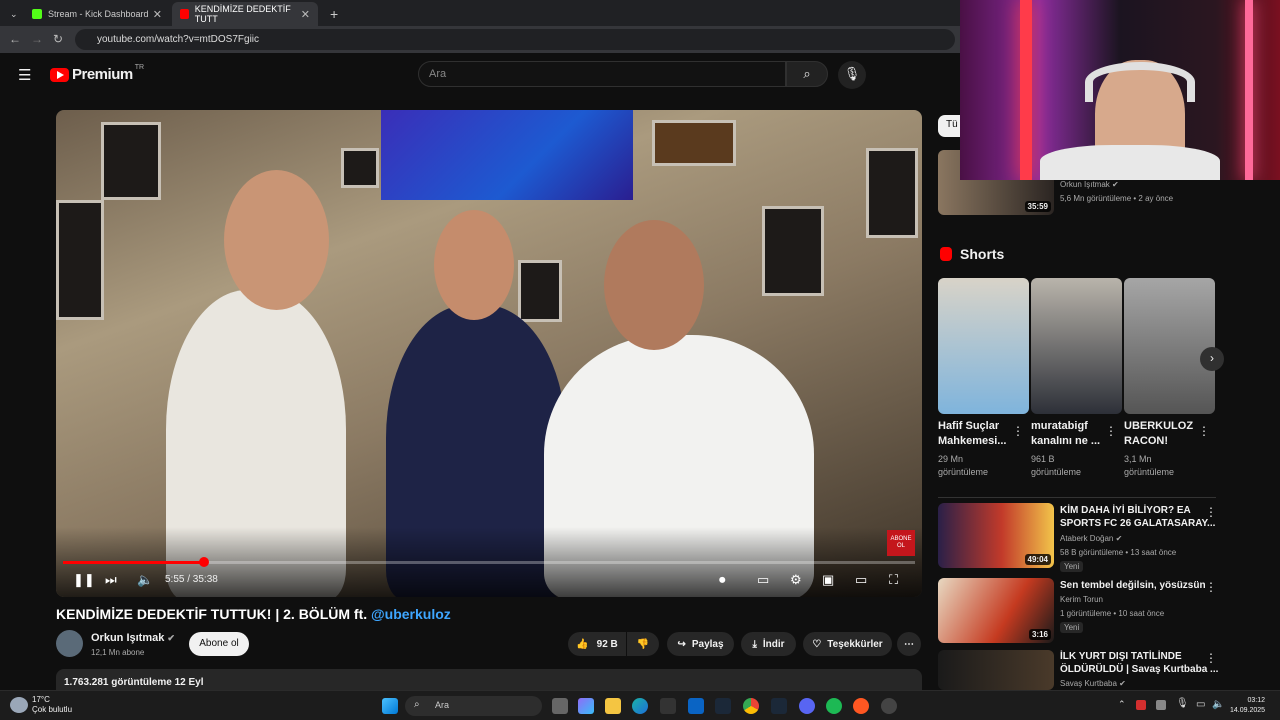 Image resolution: width=1280 pixels, height=720 pixels. I want to click on pause-icon: ❚❚, so click(84, 580).